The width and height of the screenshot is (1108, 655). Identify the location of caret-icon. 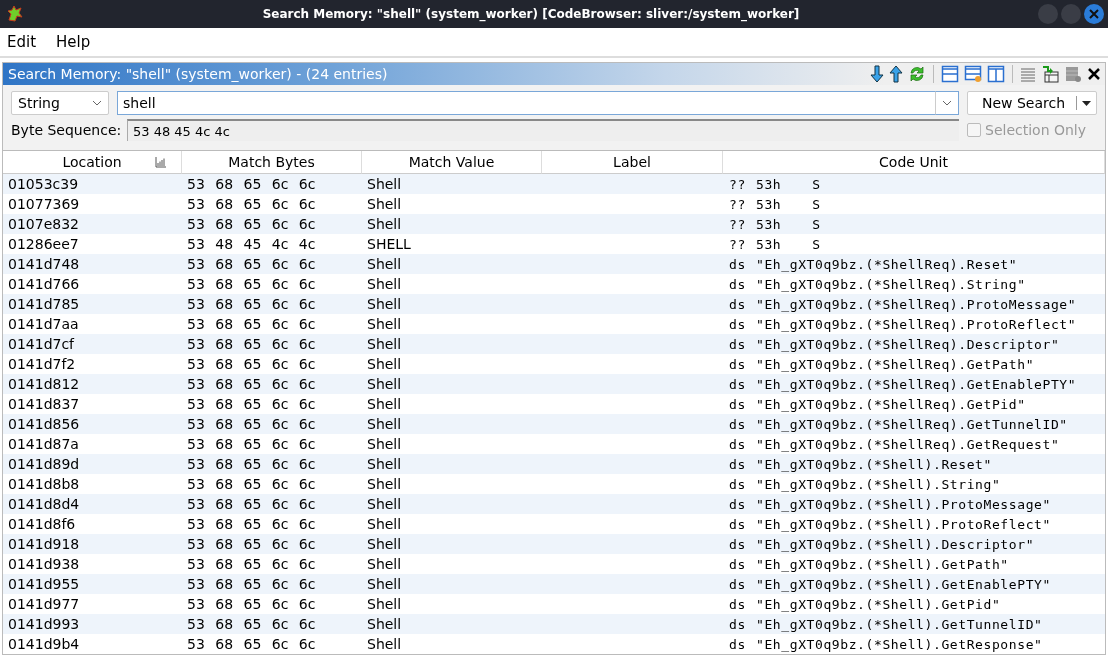
(1086, 103).